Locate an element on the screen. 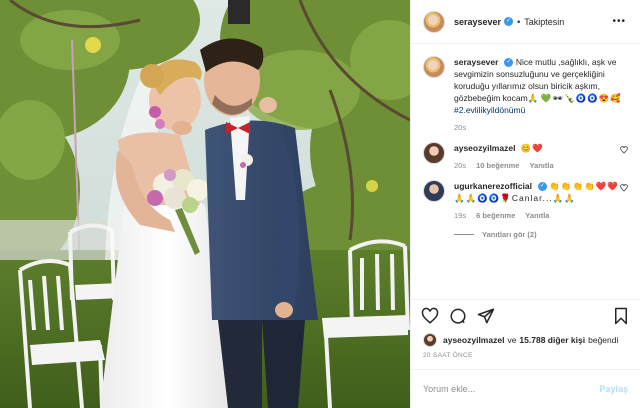  comment-input is located at coordinates (511, 389).